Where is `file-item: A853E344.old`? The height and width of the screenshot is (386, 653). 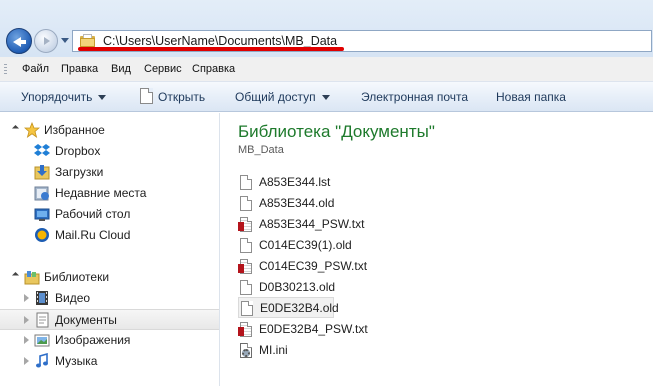 file-item: A853E344.old is located at coordinates (298, 203).